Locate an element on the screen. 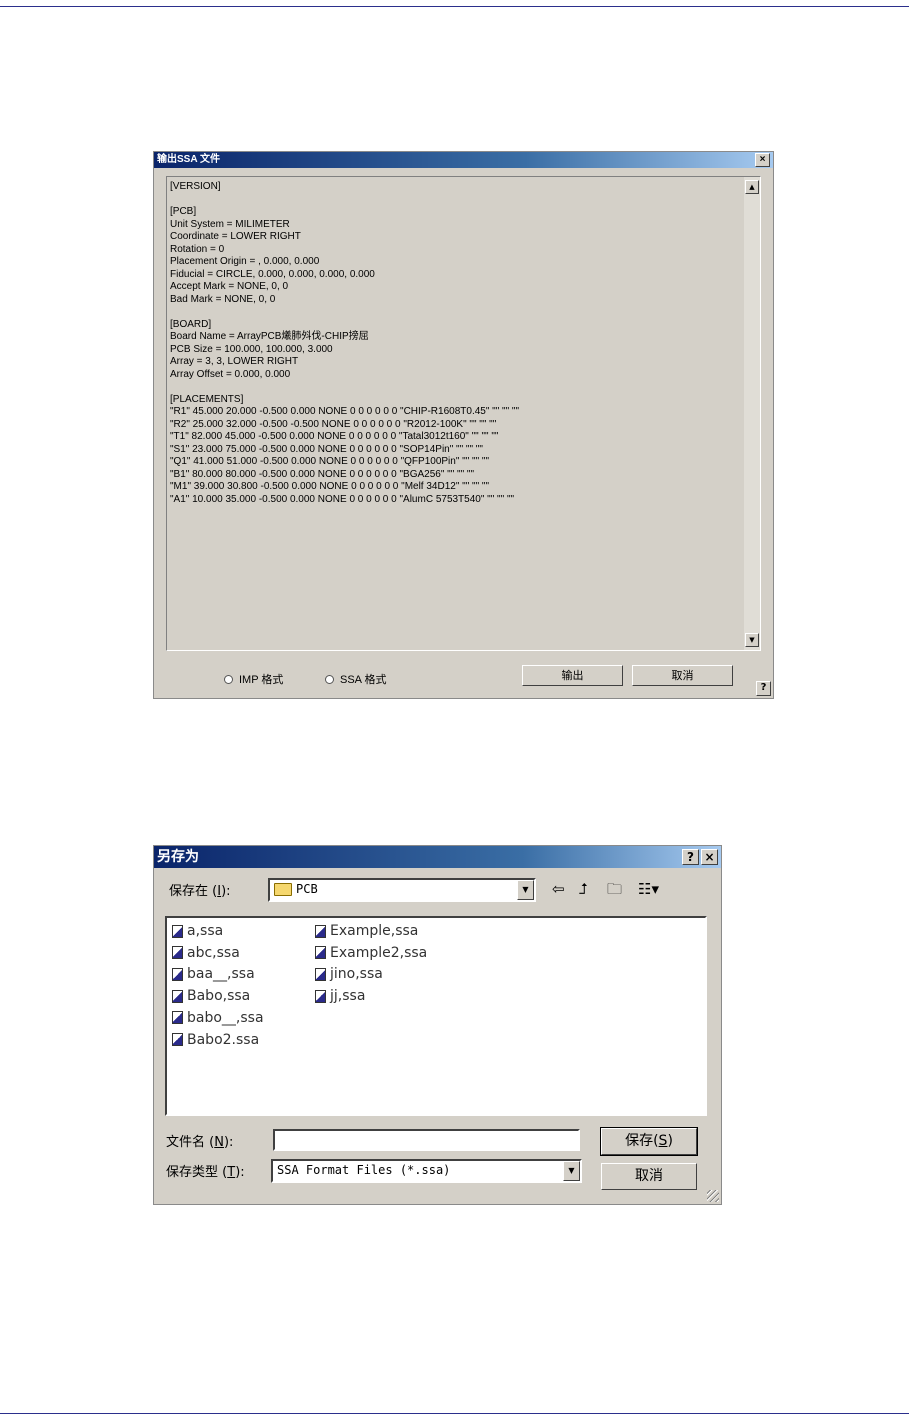  export-dialog-title: 输出SSA 文件 is located at coordinates (188, 159).